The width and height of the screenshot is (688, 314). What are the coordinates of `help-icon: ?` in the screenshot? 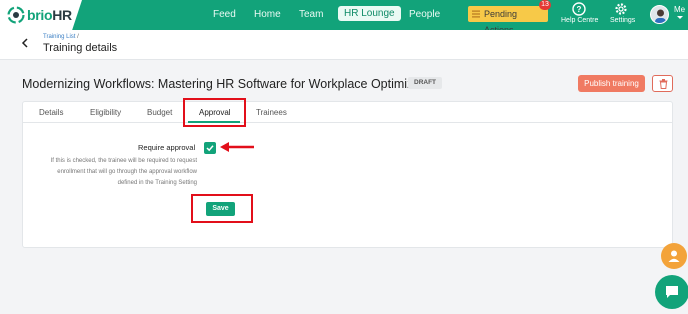 It's located at (579, 9).